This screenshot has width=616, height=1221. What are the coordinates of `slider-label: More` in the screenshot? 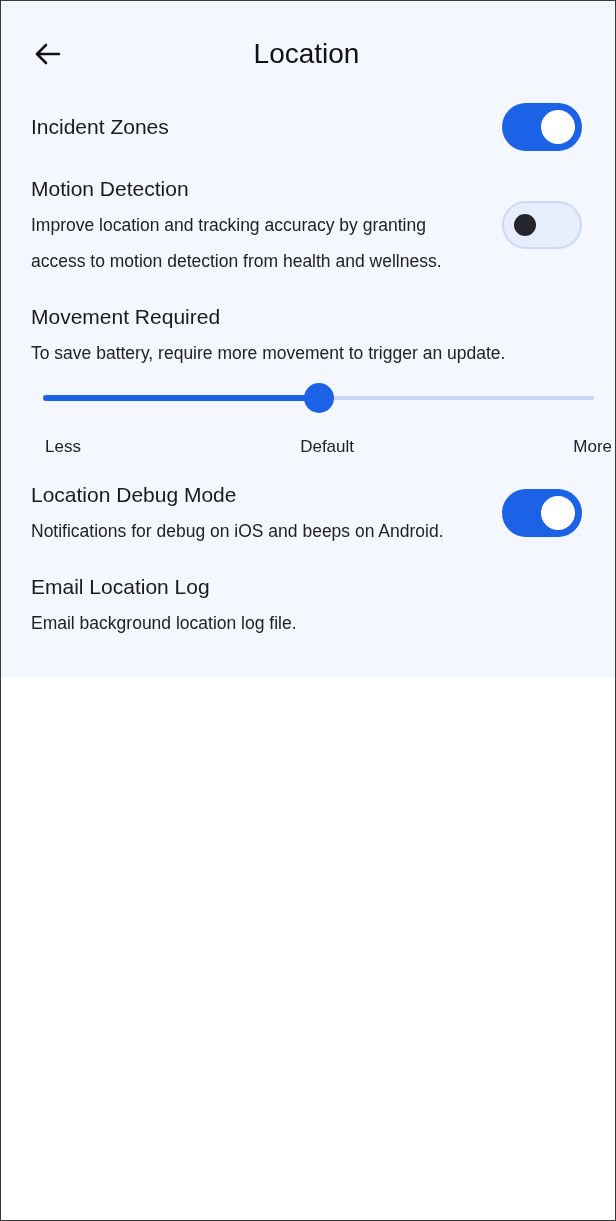 It's located at (592, 447).